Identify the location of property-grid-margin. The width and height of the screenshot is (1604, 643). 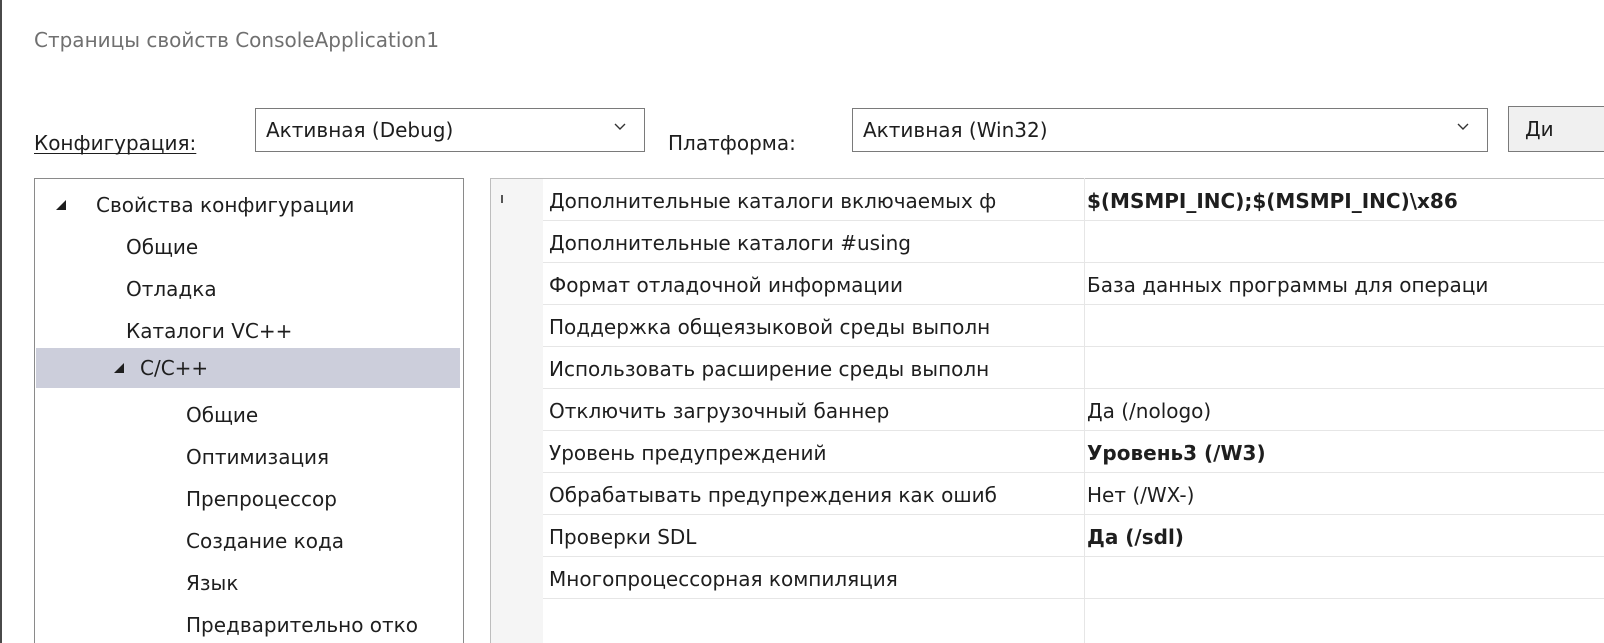
(517, 411).